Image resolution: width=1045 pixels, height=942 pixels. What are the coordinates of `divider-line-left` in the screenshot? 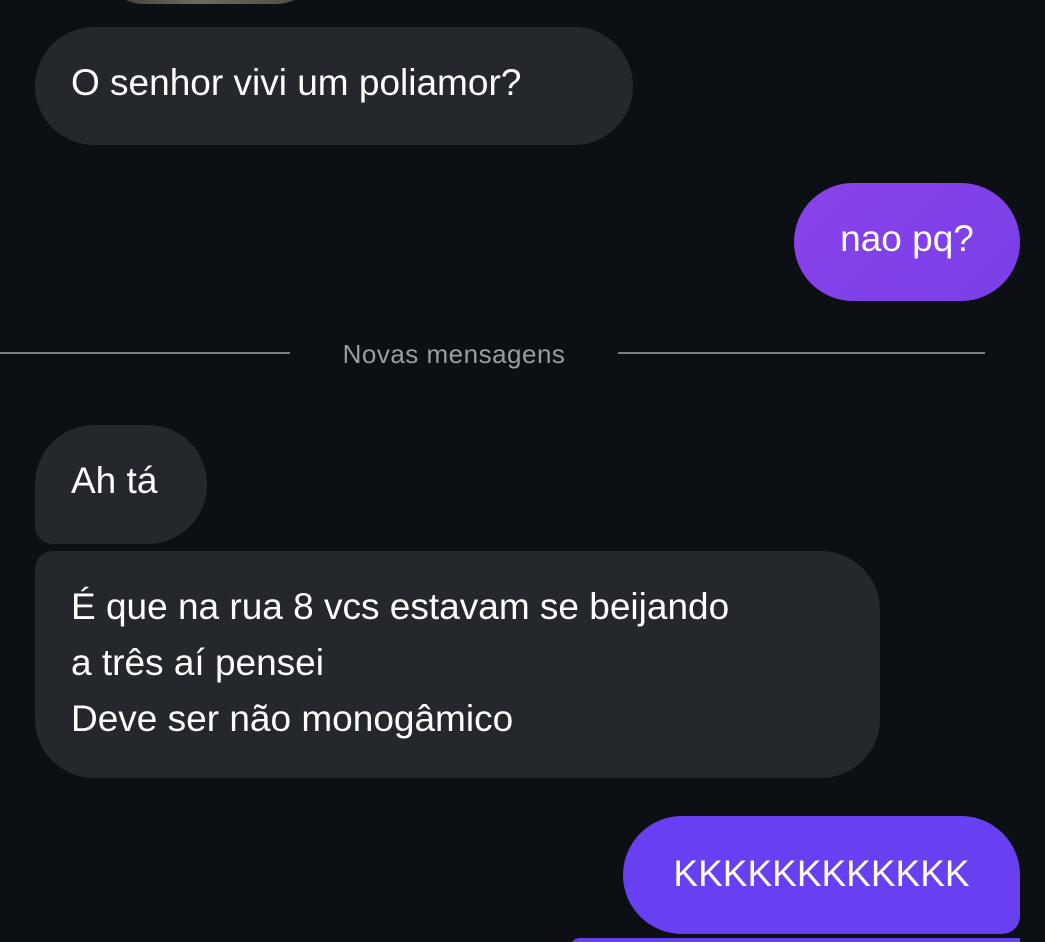 It's located at (145, 353).